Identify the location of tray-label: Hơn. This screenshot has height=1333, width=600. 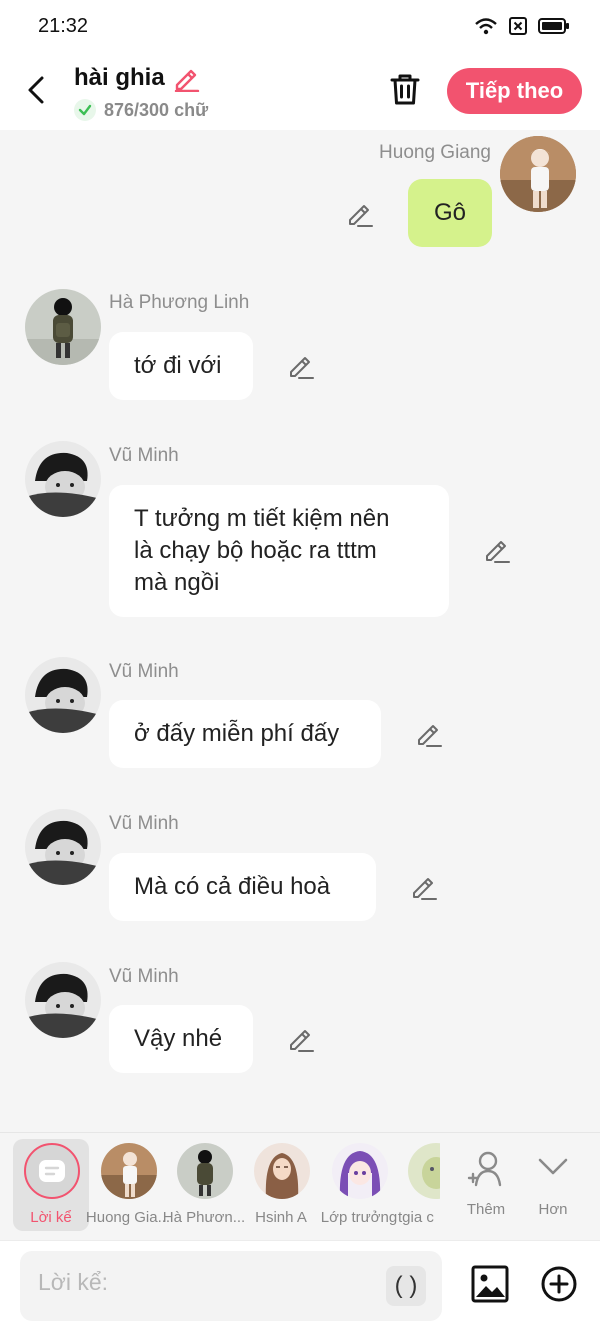
(553, 1209).